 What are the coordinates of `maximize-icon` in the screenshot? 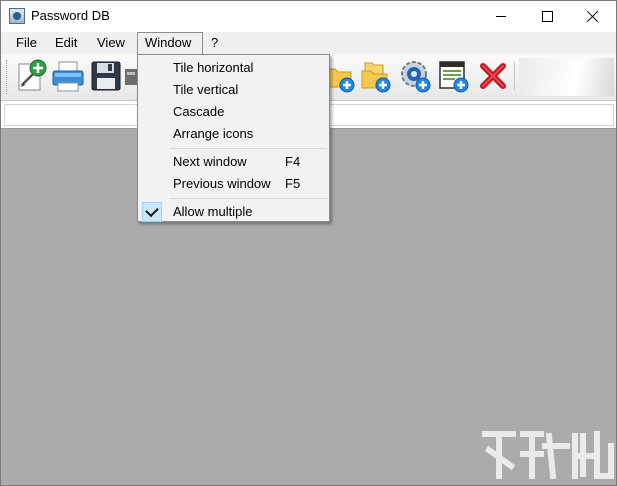 It's located at (547, 16).